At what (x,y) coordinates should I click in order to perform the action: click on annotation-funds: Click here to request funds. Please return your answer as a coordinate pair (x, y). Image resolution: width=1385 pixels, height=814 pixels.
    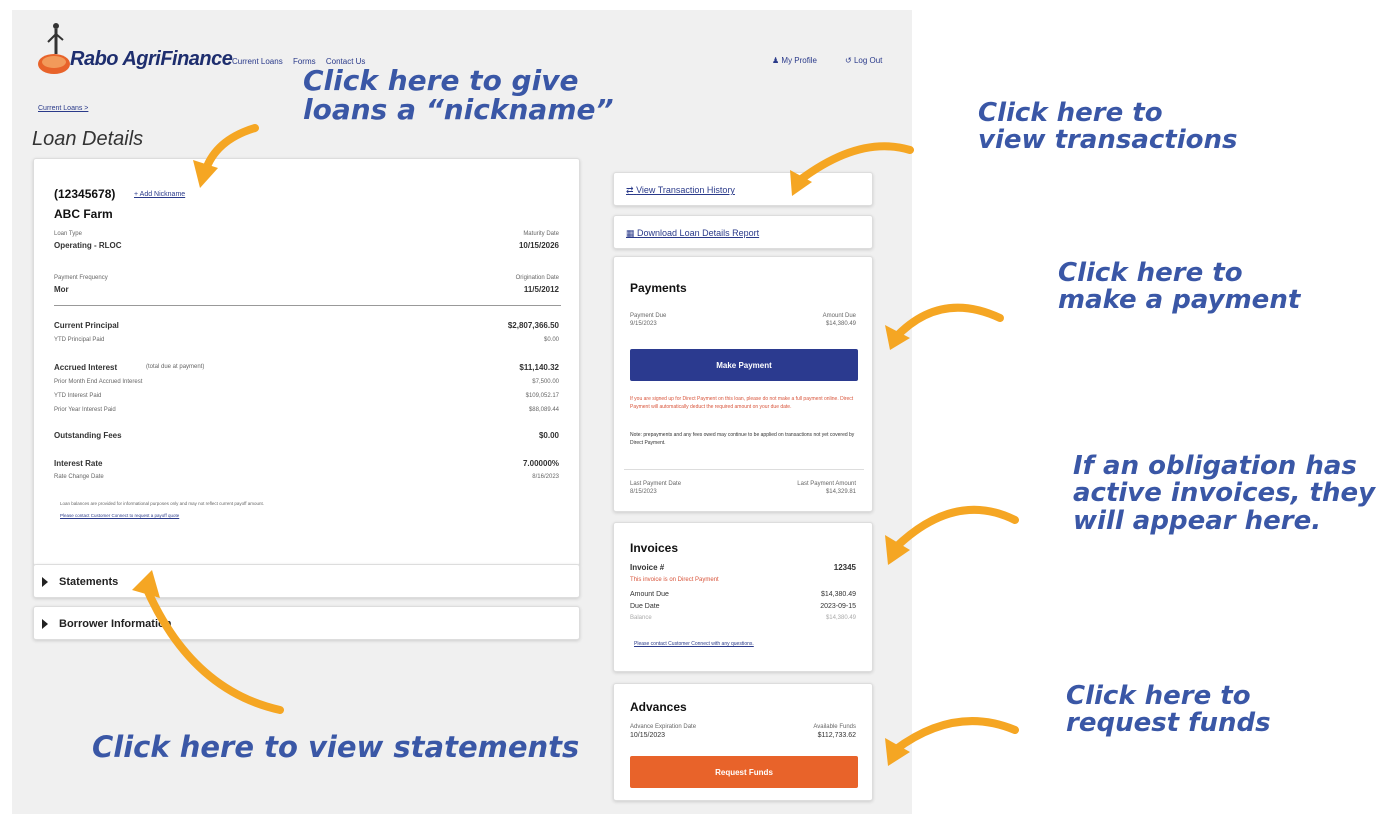
    Looking at the image, I should click on (1168, 710).